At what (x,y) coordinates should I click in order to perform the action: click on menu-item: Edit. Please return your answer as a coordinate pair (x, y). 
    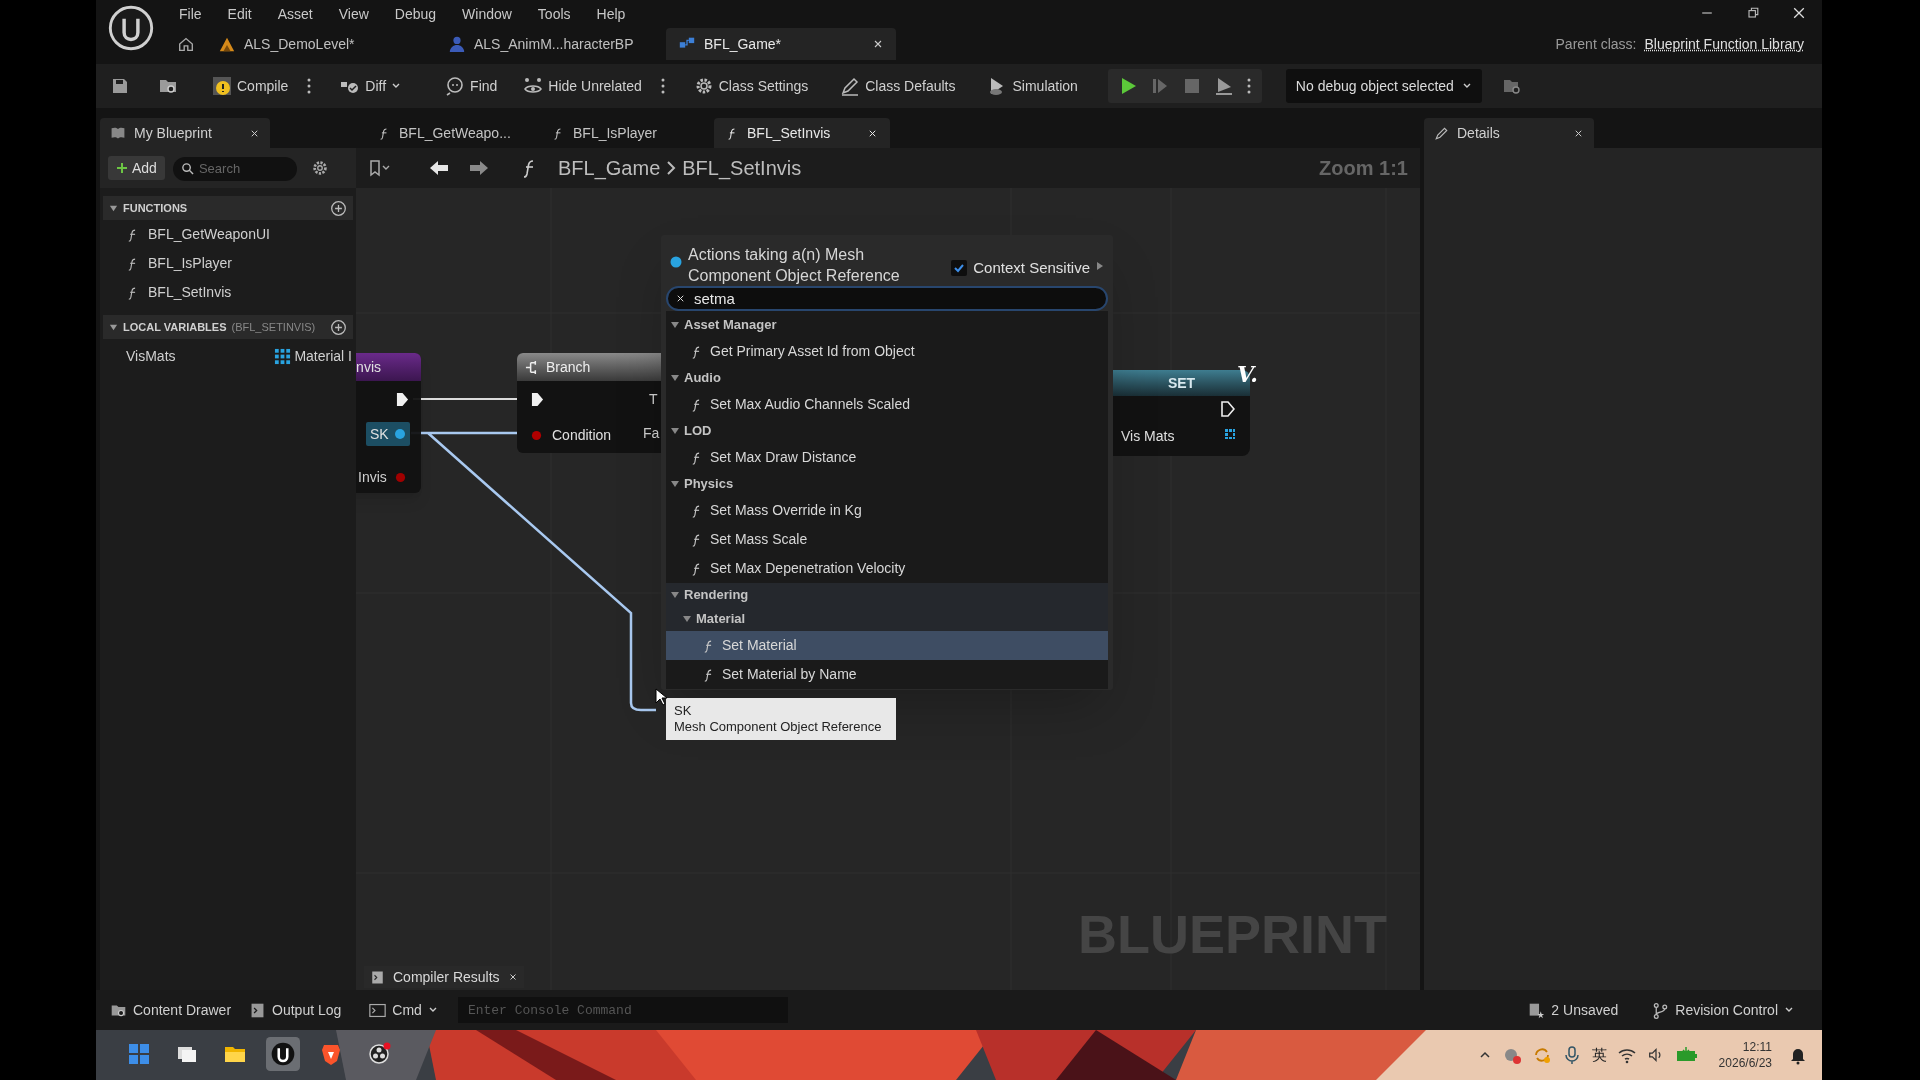
    Looking at the image, I should click on (239, 14).